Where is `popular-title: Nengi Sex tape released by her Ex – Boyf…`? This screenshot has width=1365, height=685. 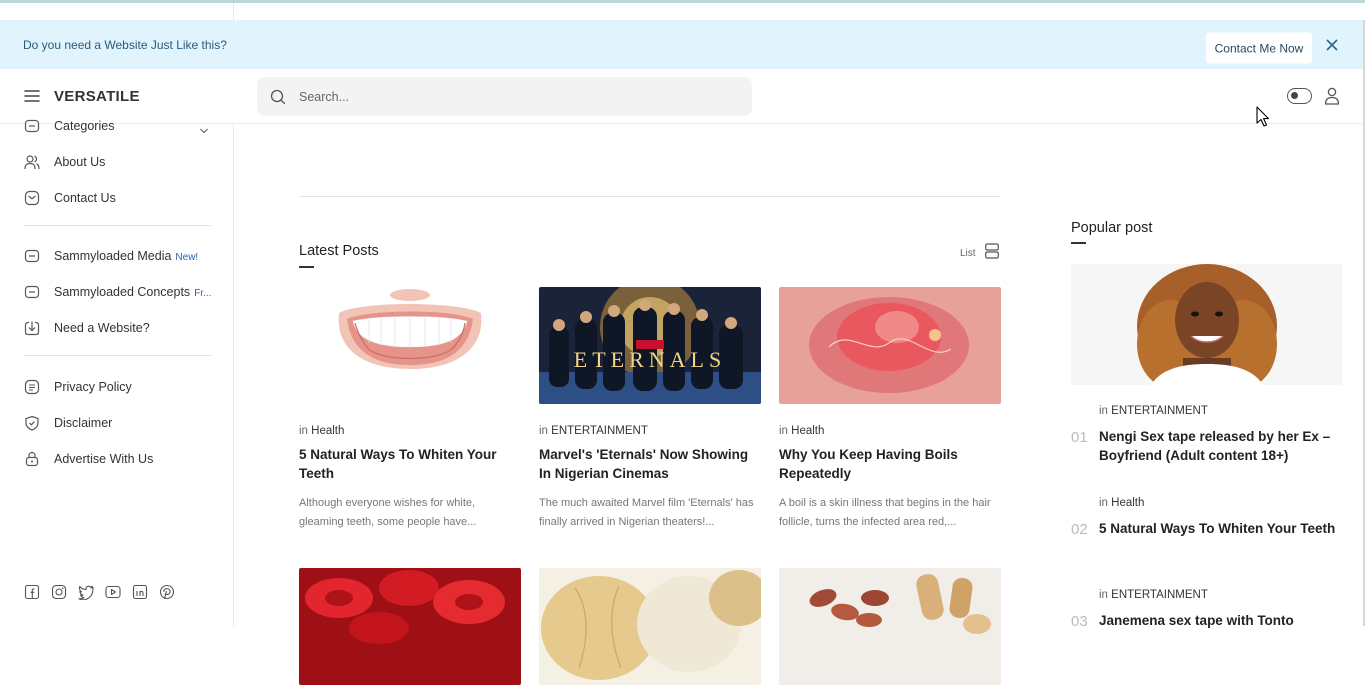
popular-title: Nengi Sex tape released by her Ex – Boyf… is located at coordinates (1221, 446).